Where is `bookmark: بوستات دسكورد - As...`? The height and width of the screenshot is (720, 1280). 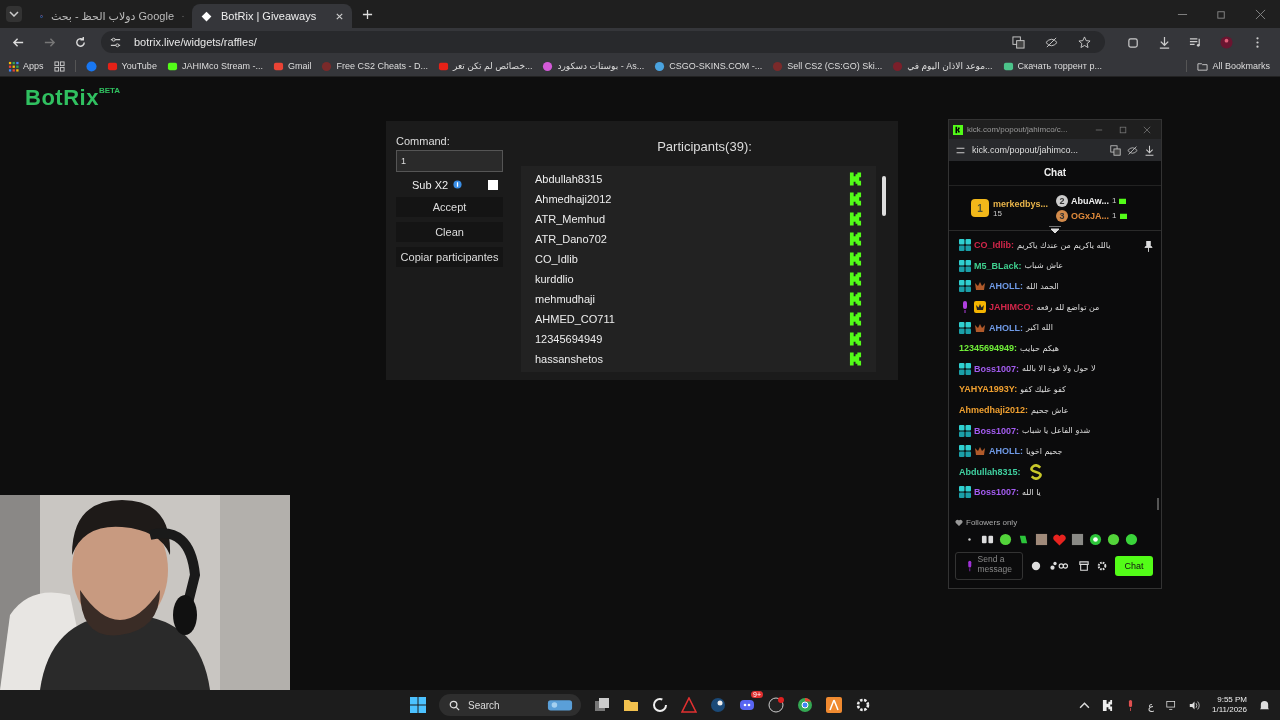
bookmark: بوستات دسكورد - As... is located at coordinates (593, 66).